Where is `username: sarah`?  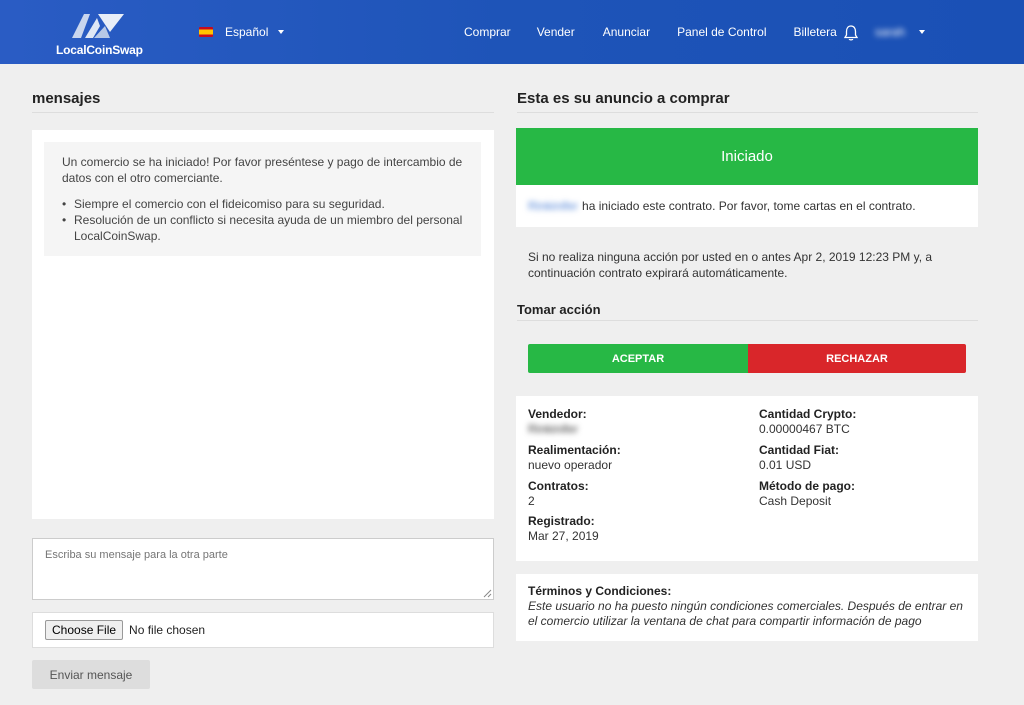
username: sarah is located at coordinates (890, 32).